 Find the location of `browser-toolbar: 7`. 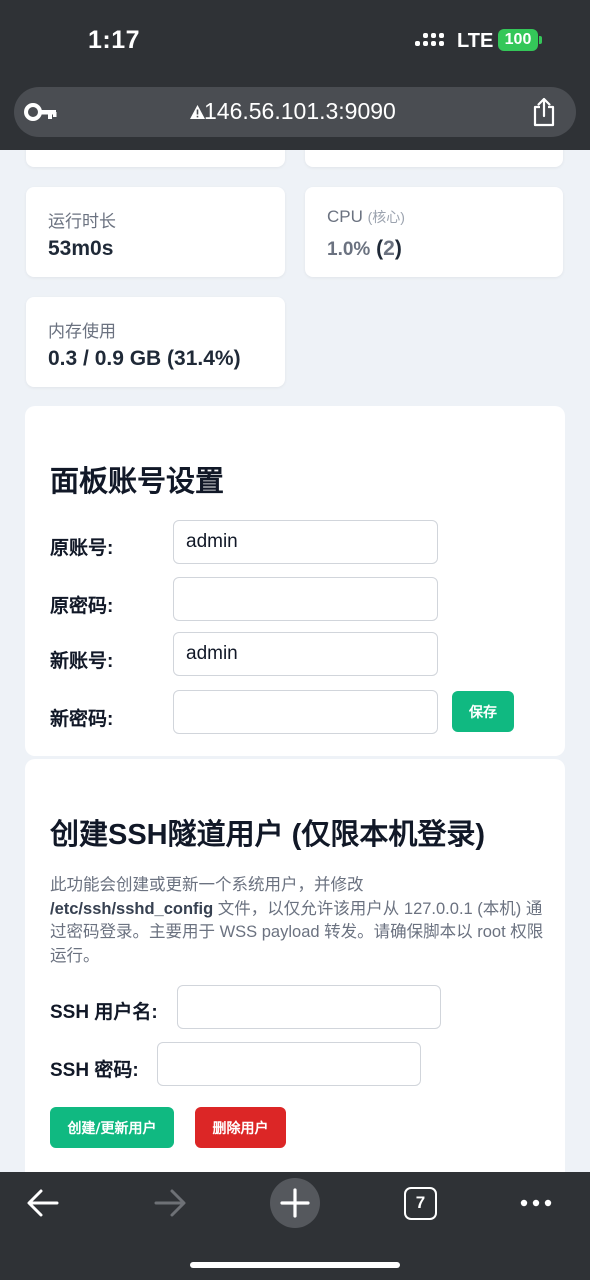

browser-toolbar: 7 is located at coordinates (295, 1226).